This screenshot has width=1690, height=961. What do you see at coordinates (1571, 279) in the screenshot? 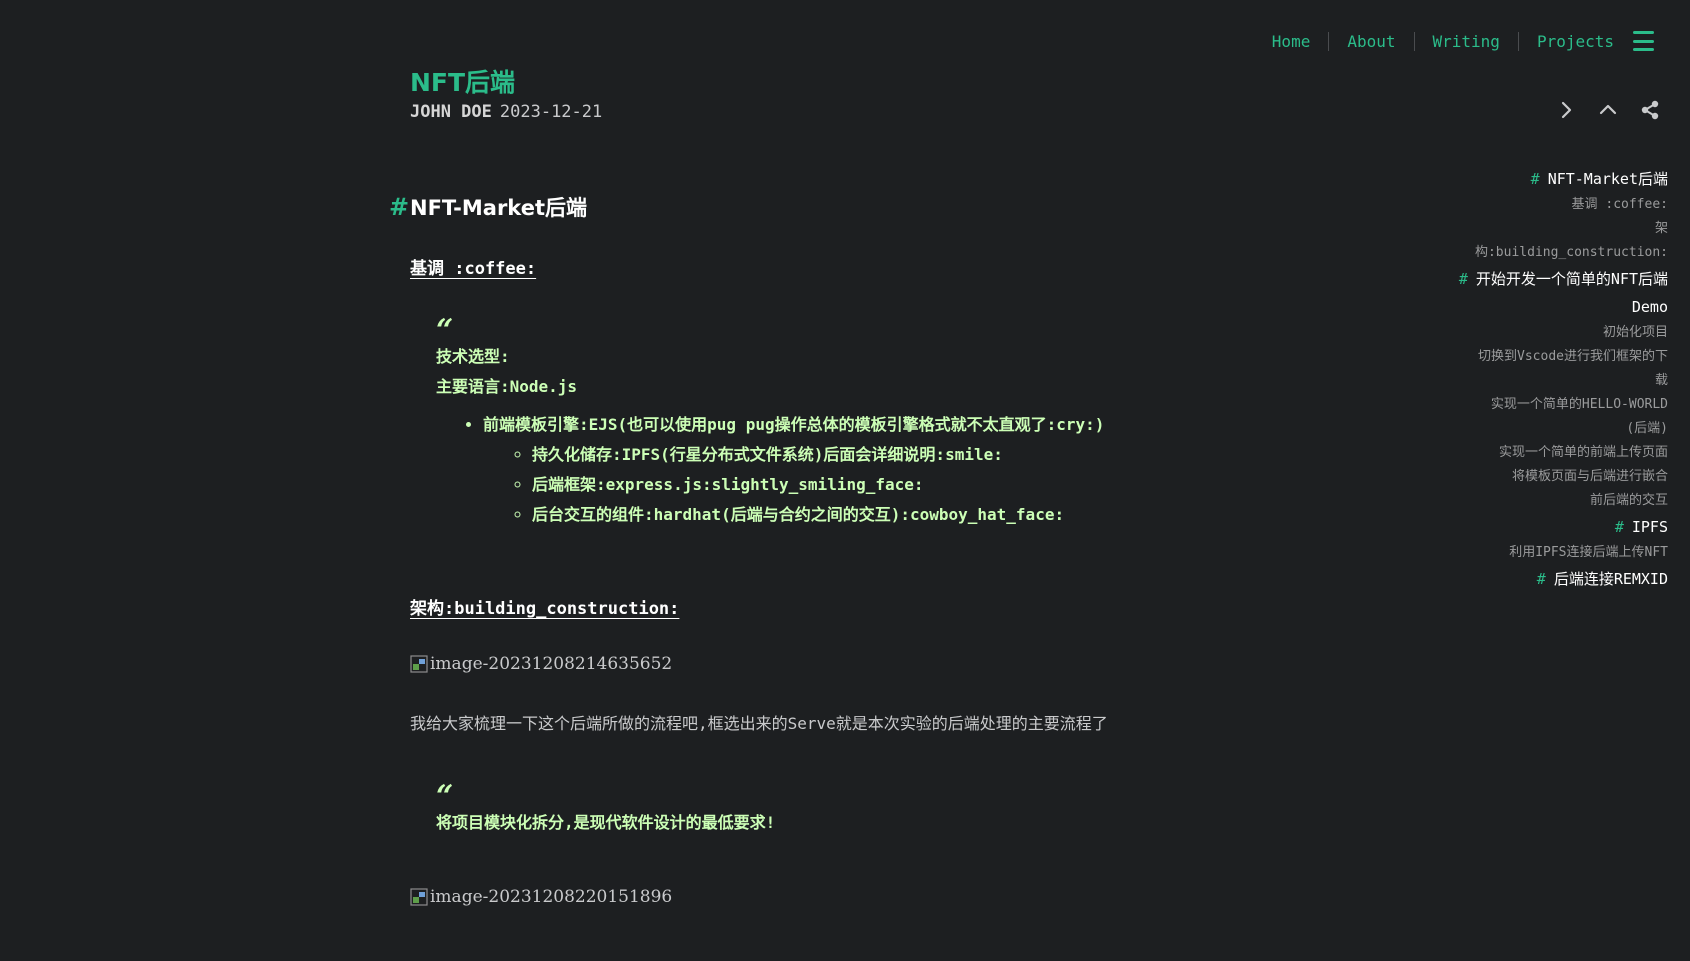
I see `toc-item-label: 开始开发一个简单的NFT后端` at bounding box center [1571, 279].